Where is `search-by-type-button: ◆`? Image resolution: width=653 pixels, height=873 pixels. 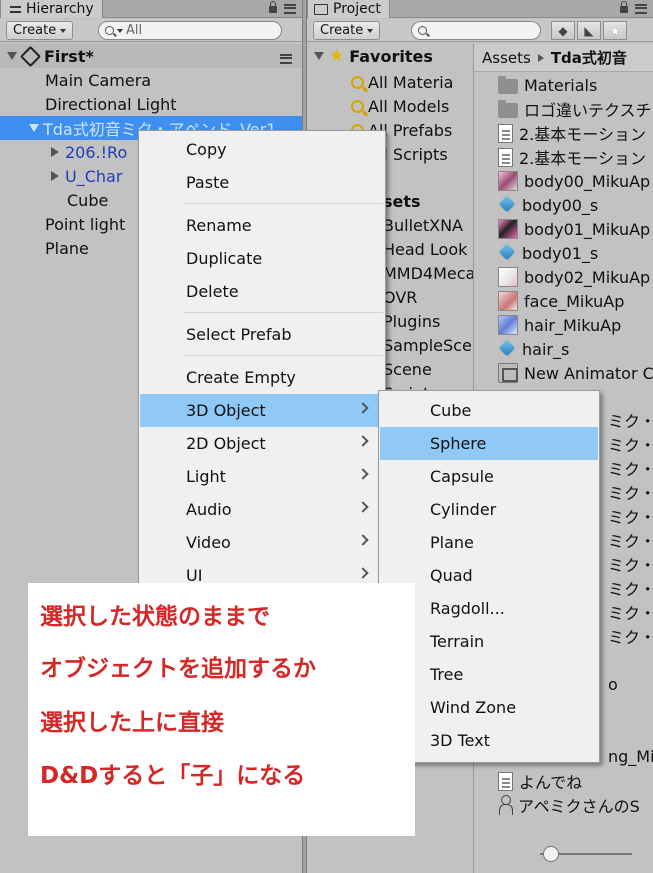 search-by-type-button: ◆ is located at coordinates (563, 30).